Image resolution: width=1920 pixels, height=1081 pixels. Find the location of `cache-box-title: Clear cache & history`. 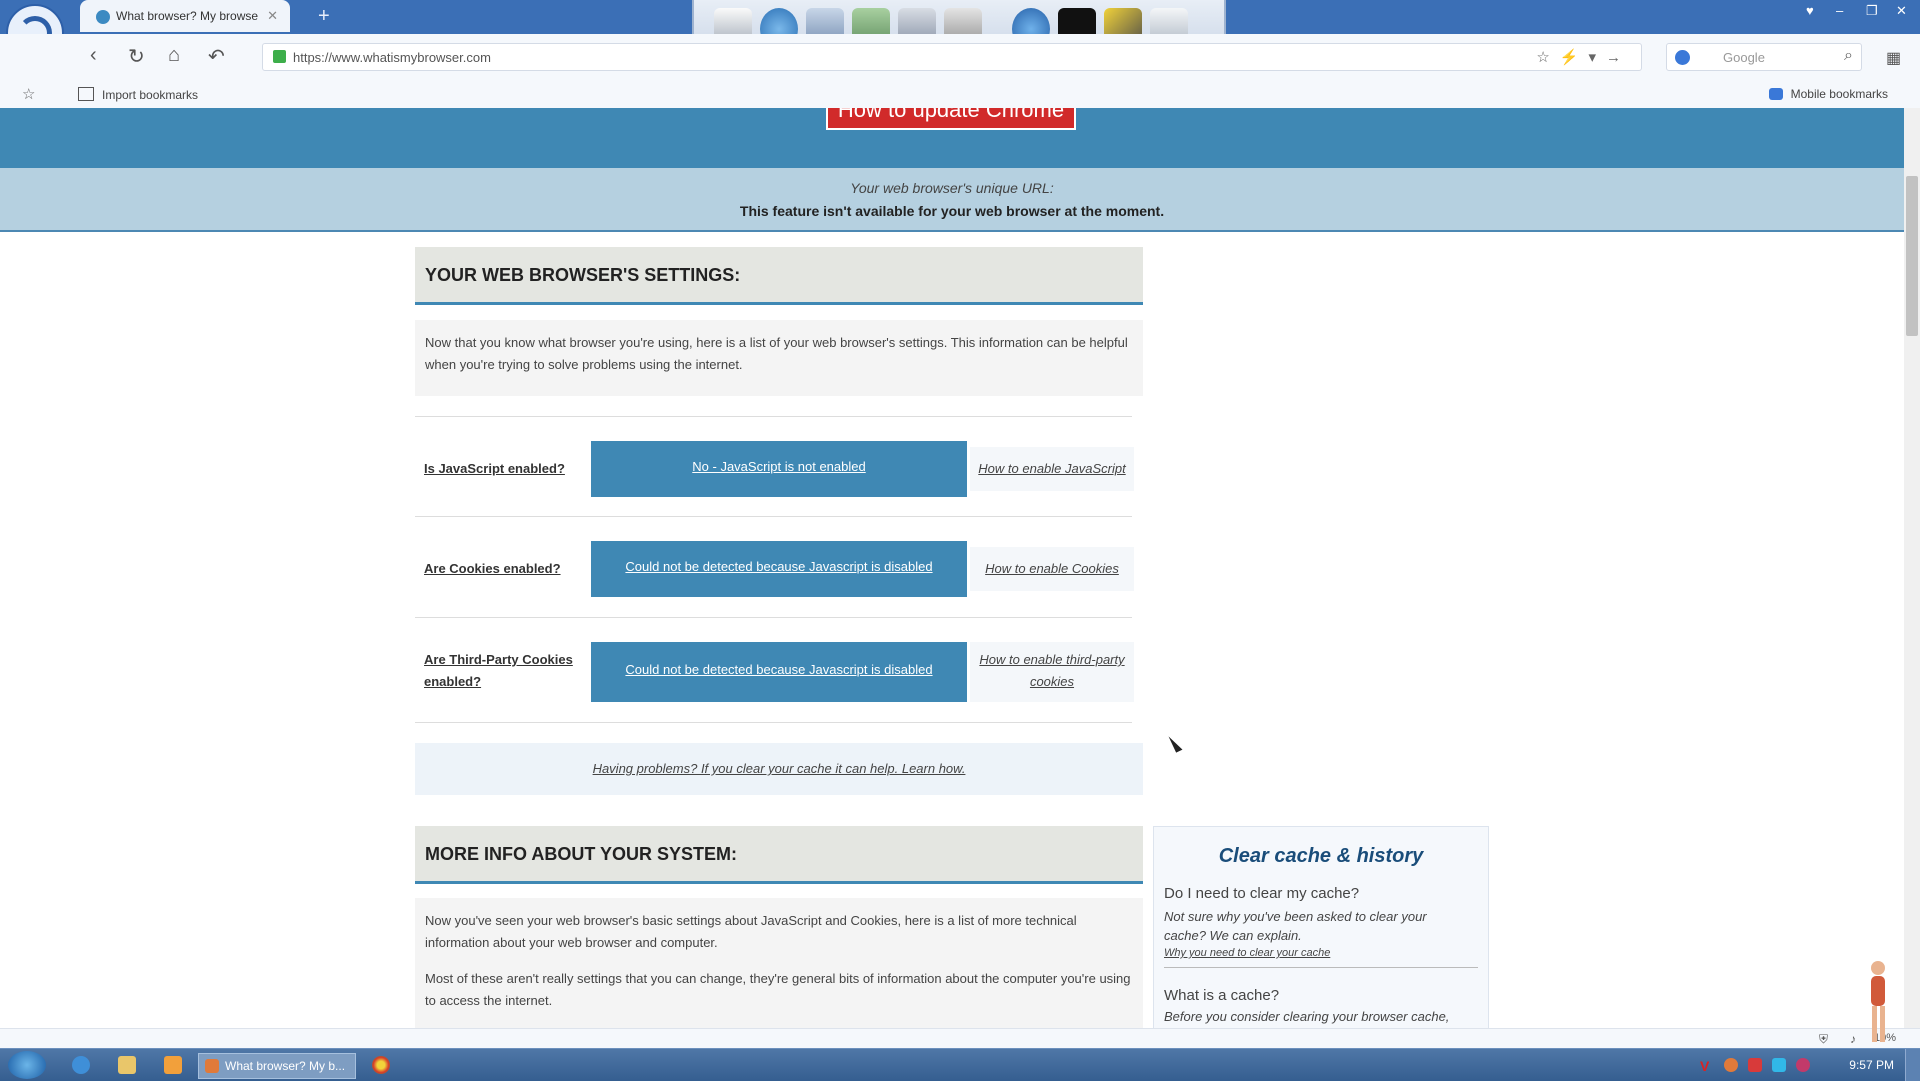

cache-box-title: Clear cache & history is located at coordinates (1321, 856).